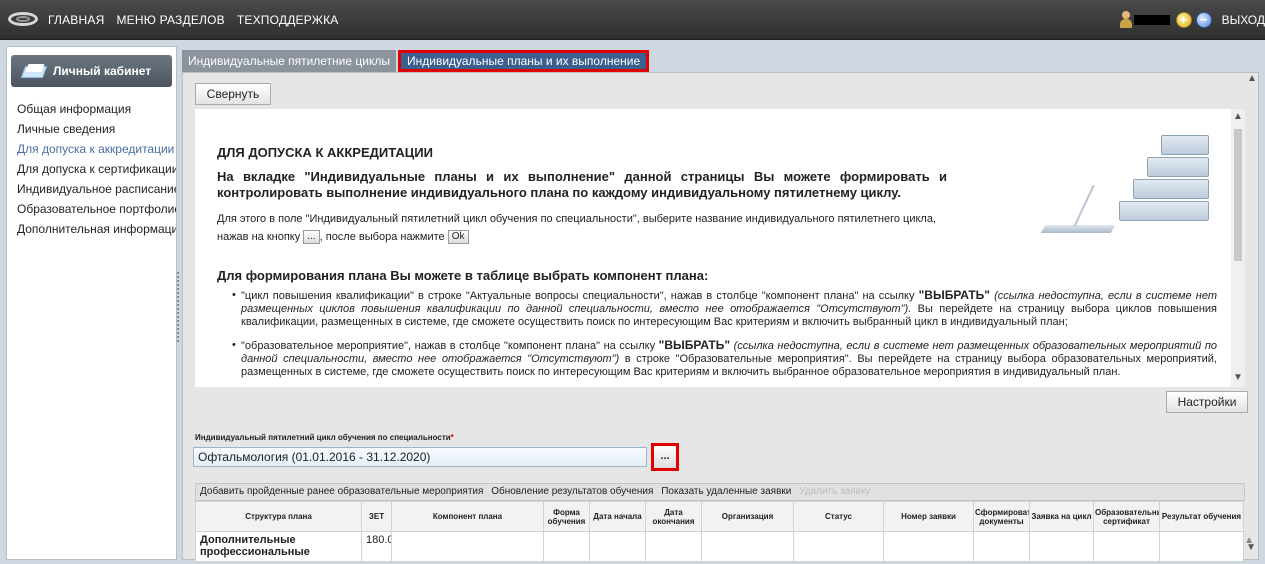 The width and height of the screenshot is (1265, 564). What do you see at coordinates (91, 229) in the screenshot?
I see `sidebar-item-additional-info: Дополнительная информация` at bounding box center [91, 229].